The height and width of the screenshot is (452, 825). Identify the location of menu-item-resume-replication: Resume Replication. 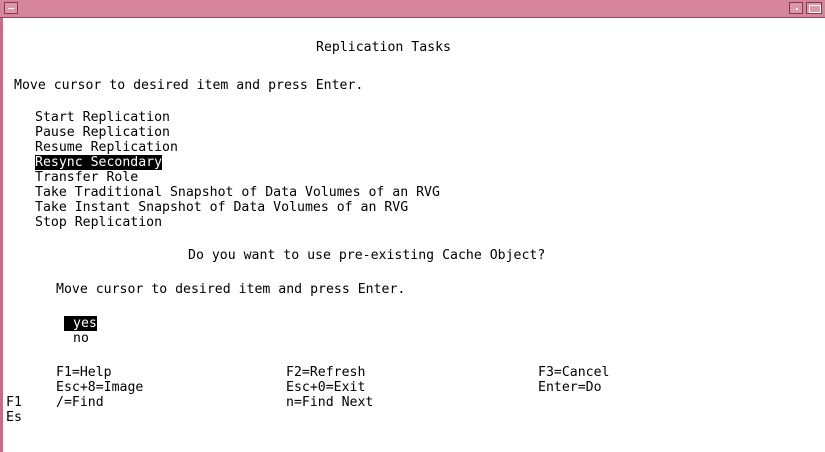
(106, 147).